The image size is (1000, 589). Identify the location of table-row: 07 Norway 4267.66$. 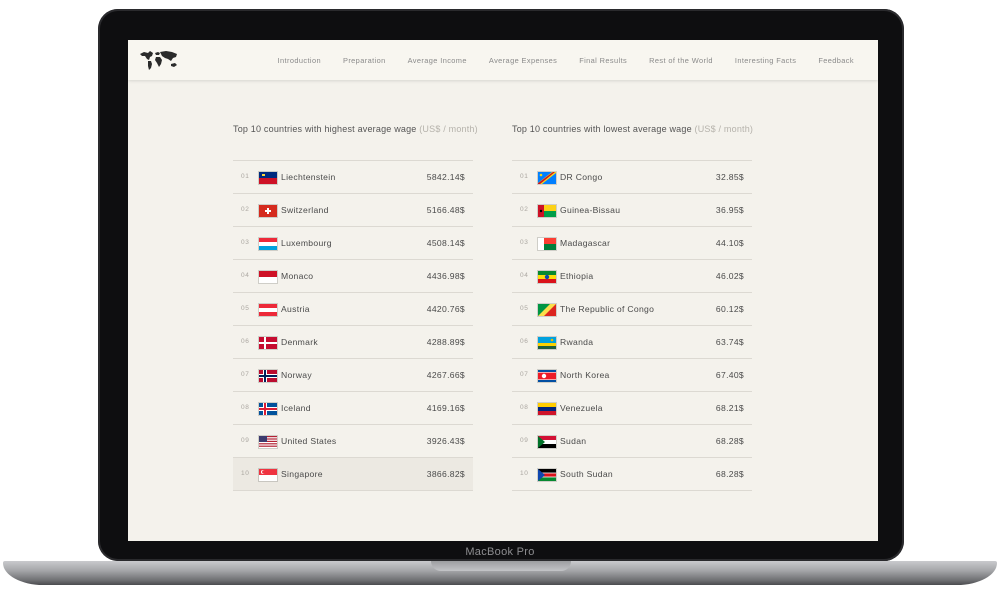
(353, 375).